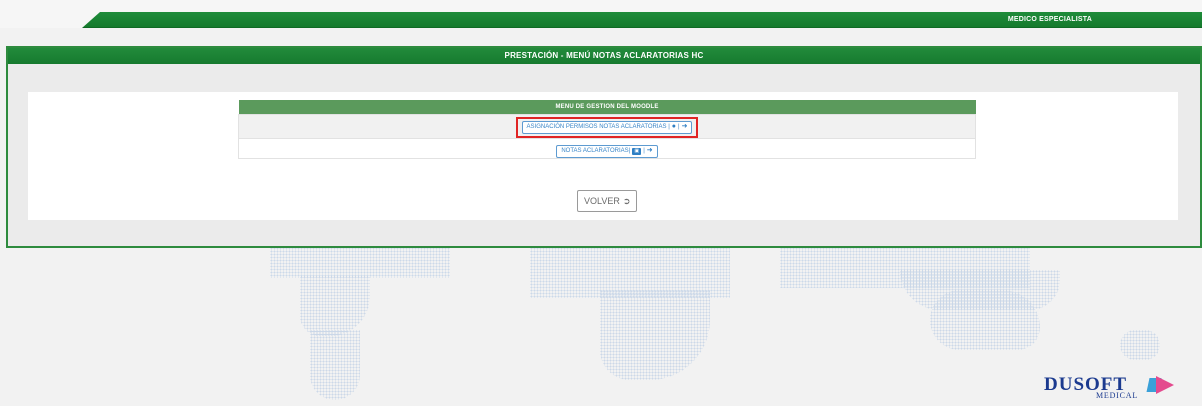 The image size is (1202, 406). What do you see at coordinates (626, 200) in the screenshot?
I see `sign-out-icon: ➲` at bounding box center [626, 200].